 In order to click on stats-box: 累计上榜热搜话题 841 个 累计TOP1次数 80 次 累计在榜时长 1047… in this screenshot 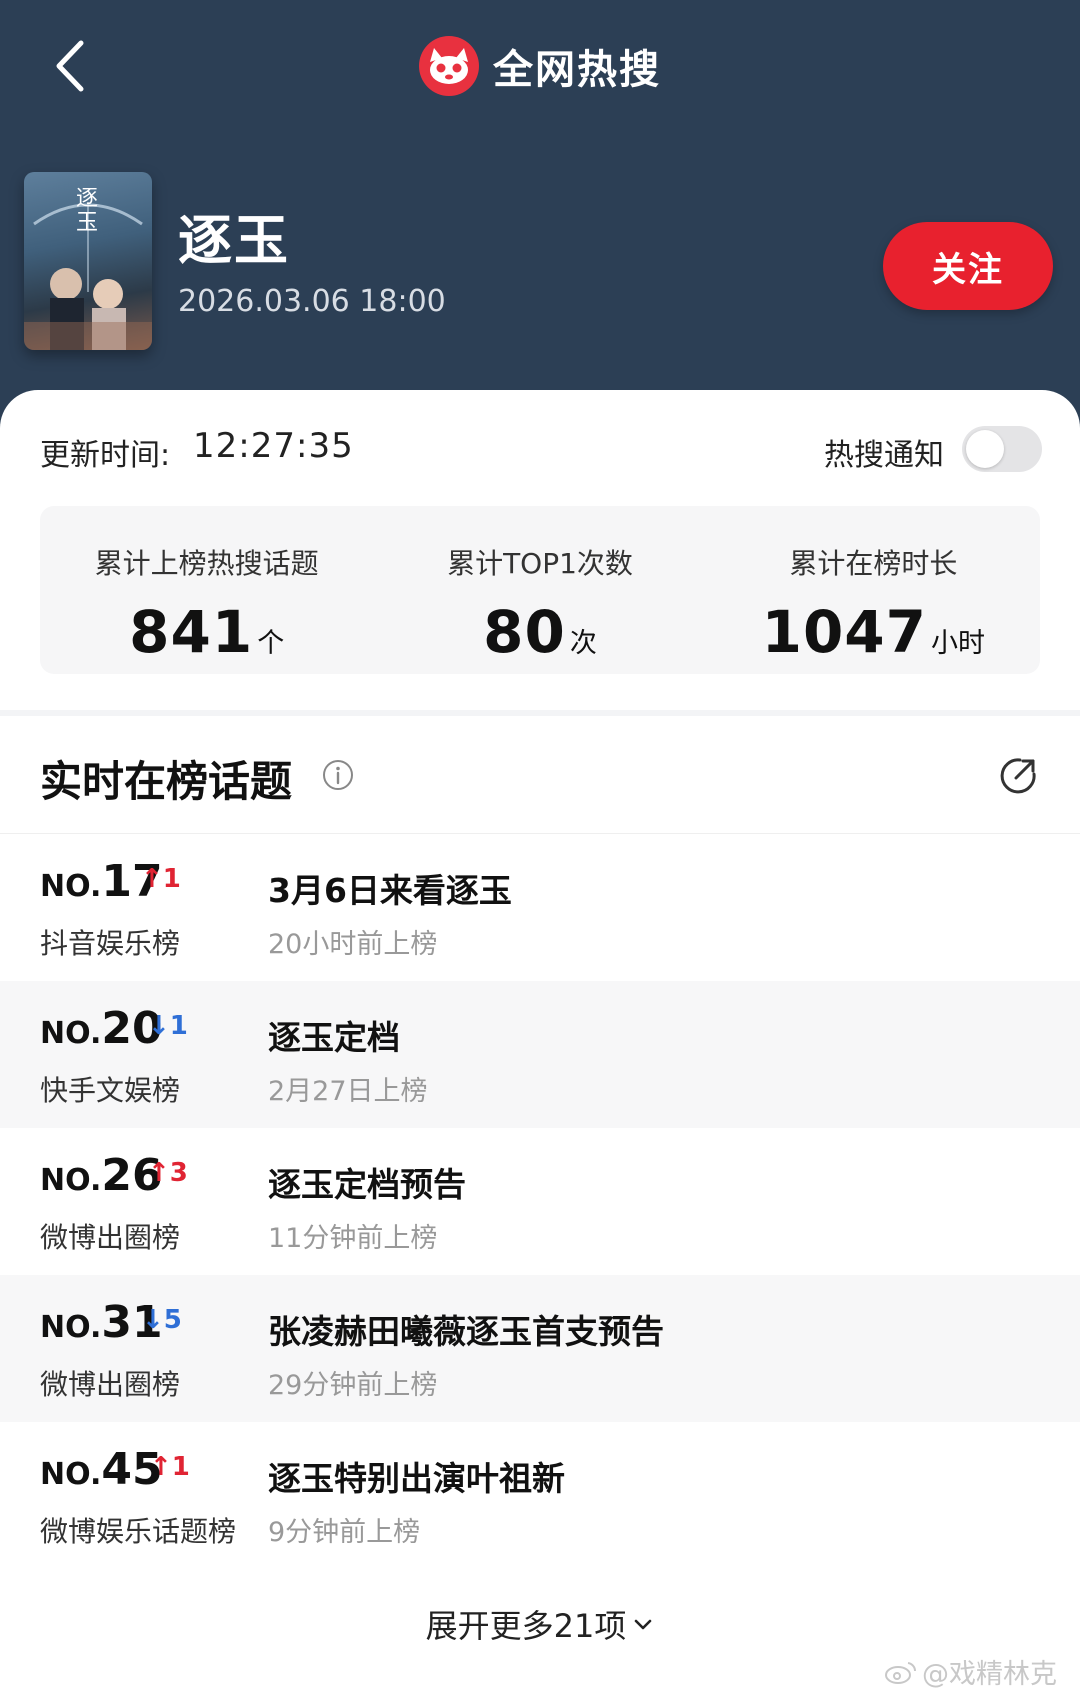, I will do `click(540, 590)`.